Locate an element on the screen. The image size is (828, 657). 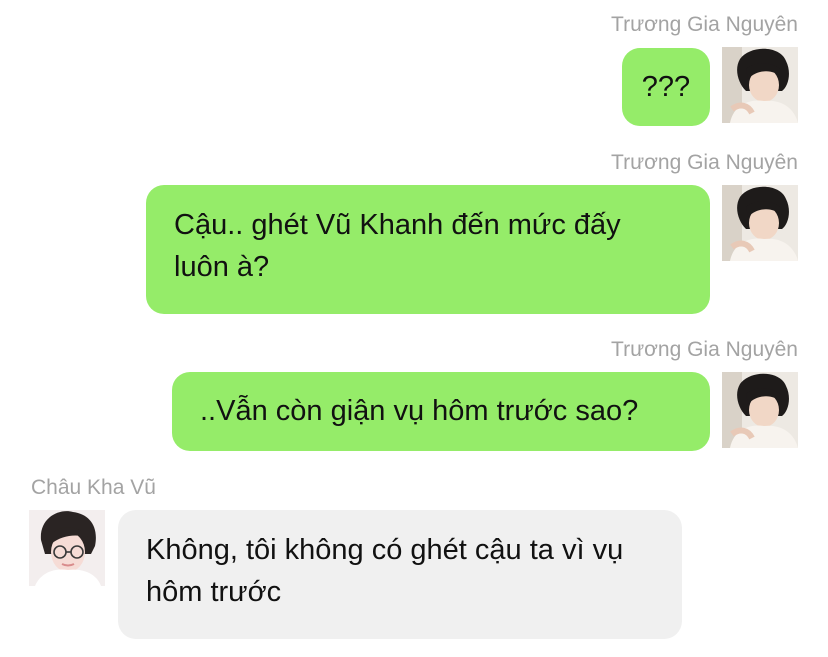
message-bubble: ..Vẫn còn giận vụ hôm trước sao? is located at coordinates (441, 411).